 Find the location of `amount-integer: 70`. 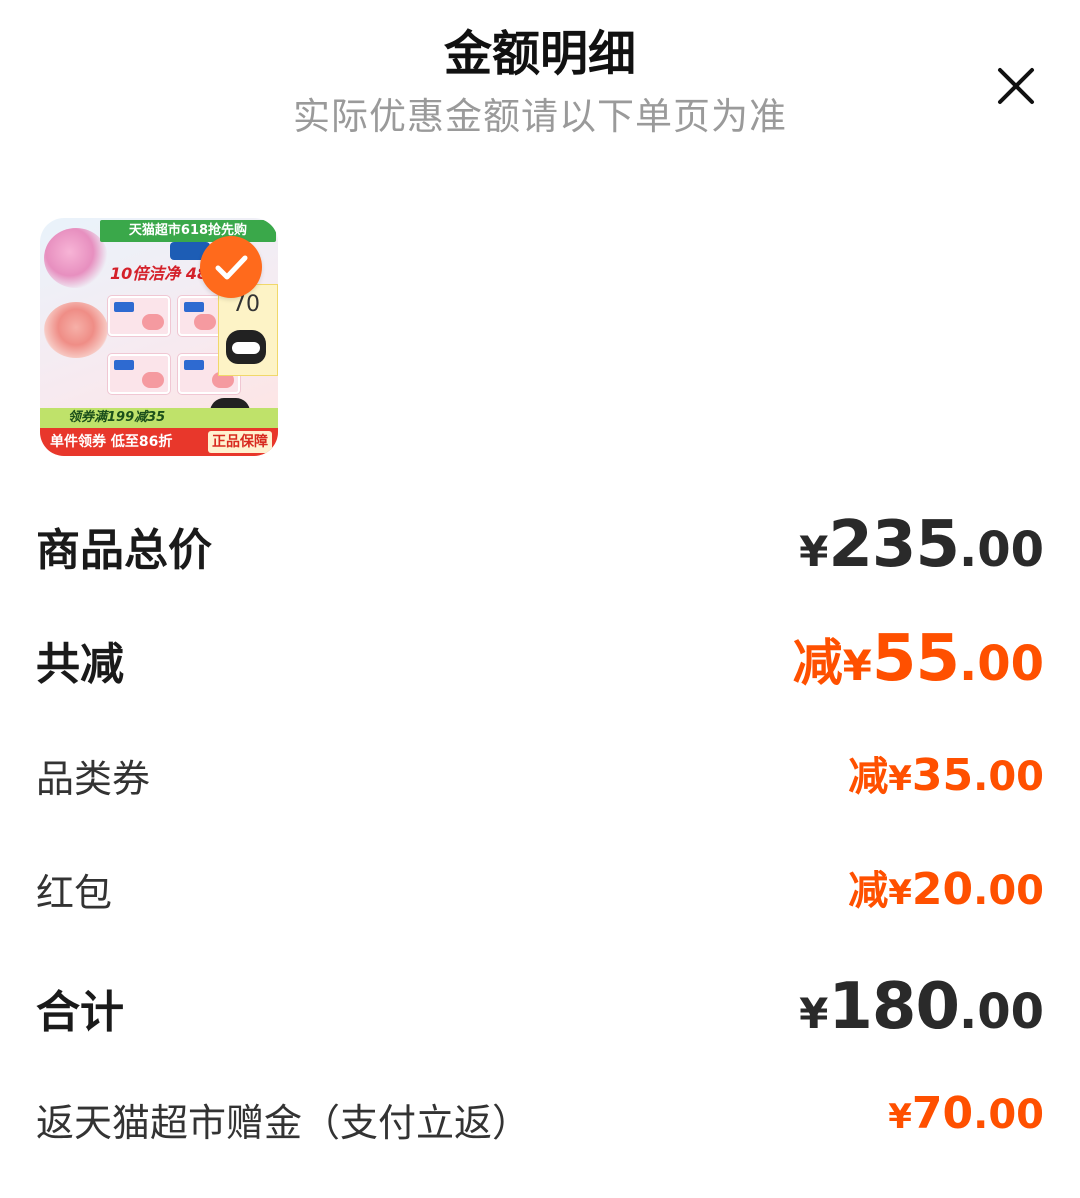

amount-integer: 70 is located at coordinates (942, 1113).